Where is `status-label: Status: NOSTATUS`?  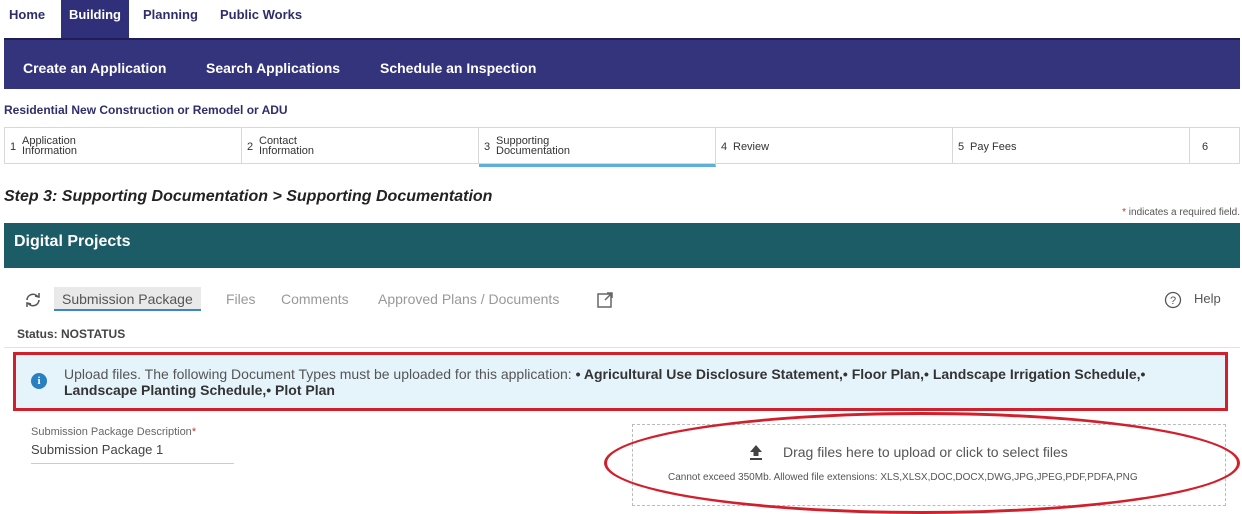
status-label: Status: NOSTATUS is located at coordinates (71, 334).